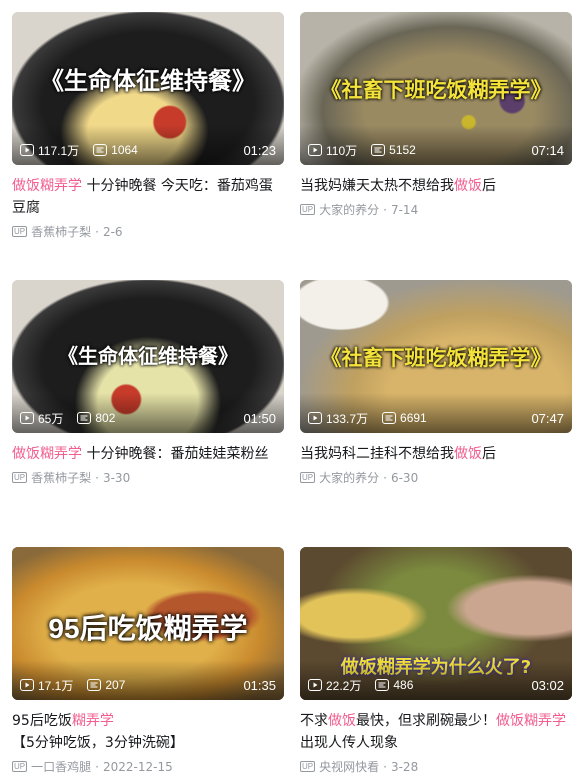 The image size is (581, 782). What do you see at coordinates (436, 623) in the screenshot?
I see `video-thumbnail: 做饭糊弄学为什么火了? 22.2万 486 03:02` at bounding box center [436, 623].